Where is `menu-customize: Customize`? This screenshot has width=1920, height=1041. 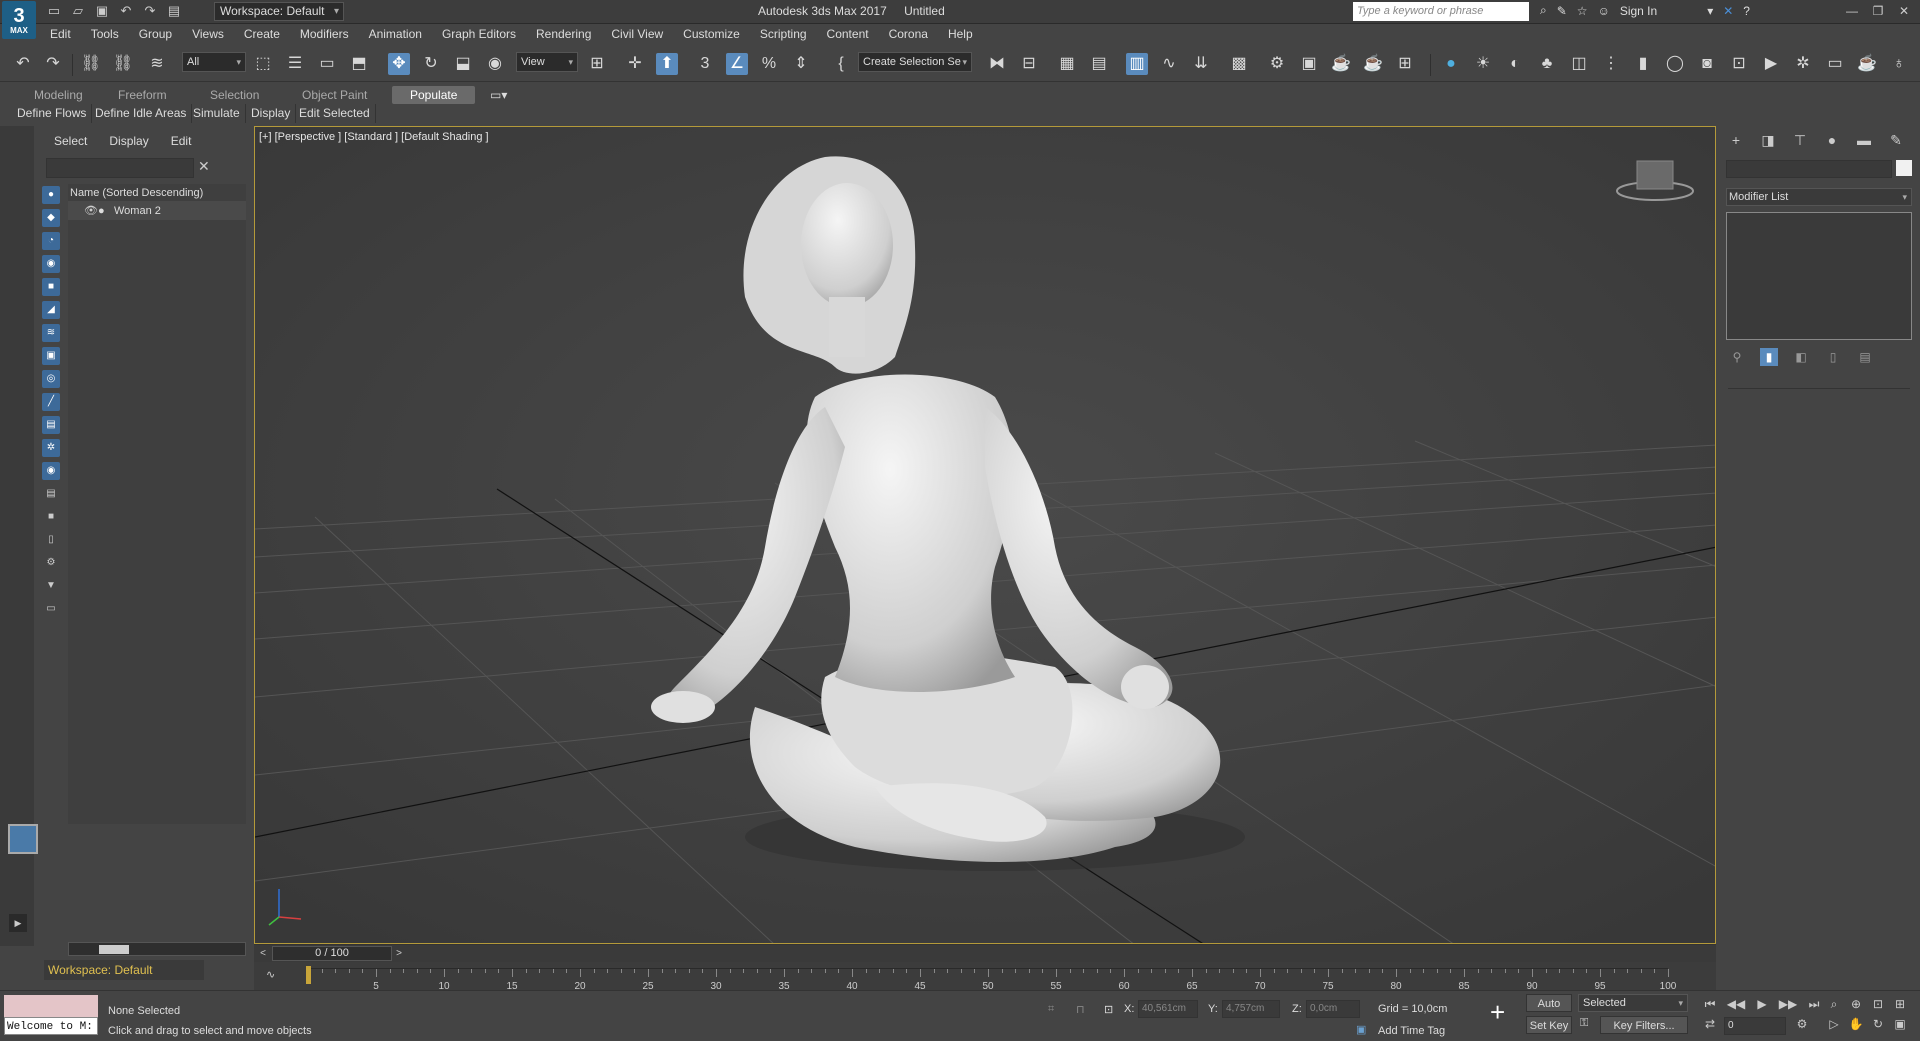 menu-customize: Customize is located at coordinates (711, 34).